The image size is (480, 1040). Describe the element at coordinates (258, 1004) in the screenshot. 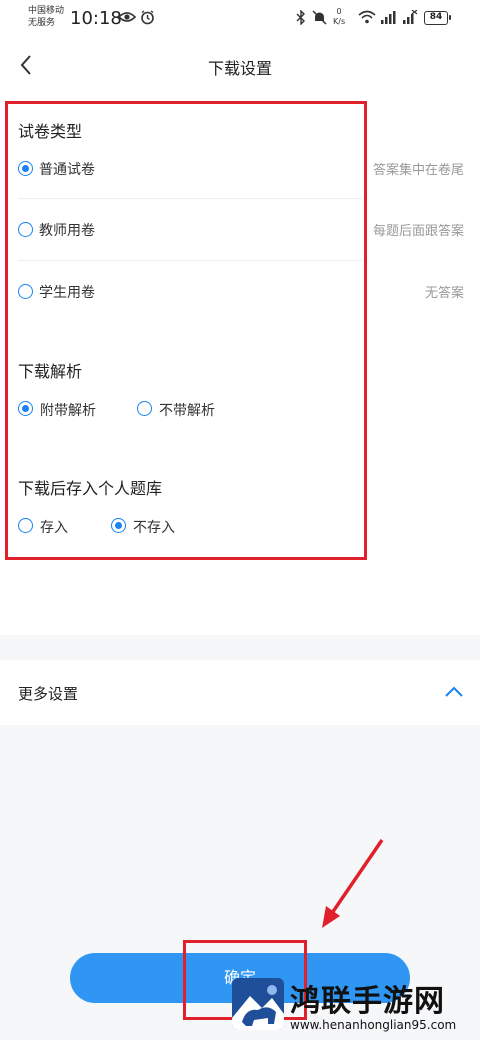

I see `horse-logo-icon` at that location.